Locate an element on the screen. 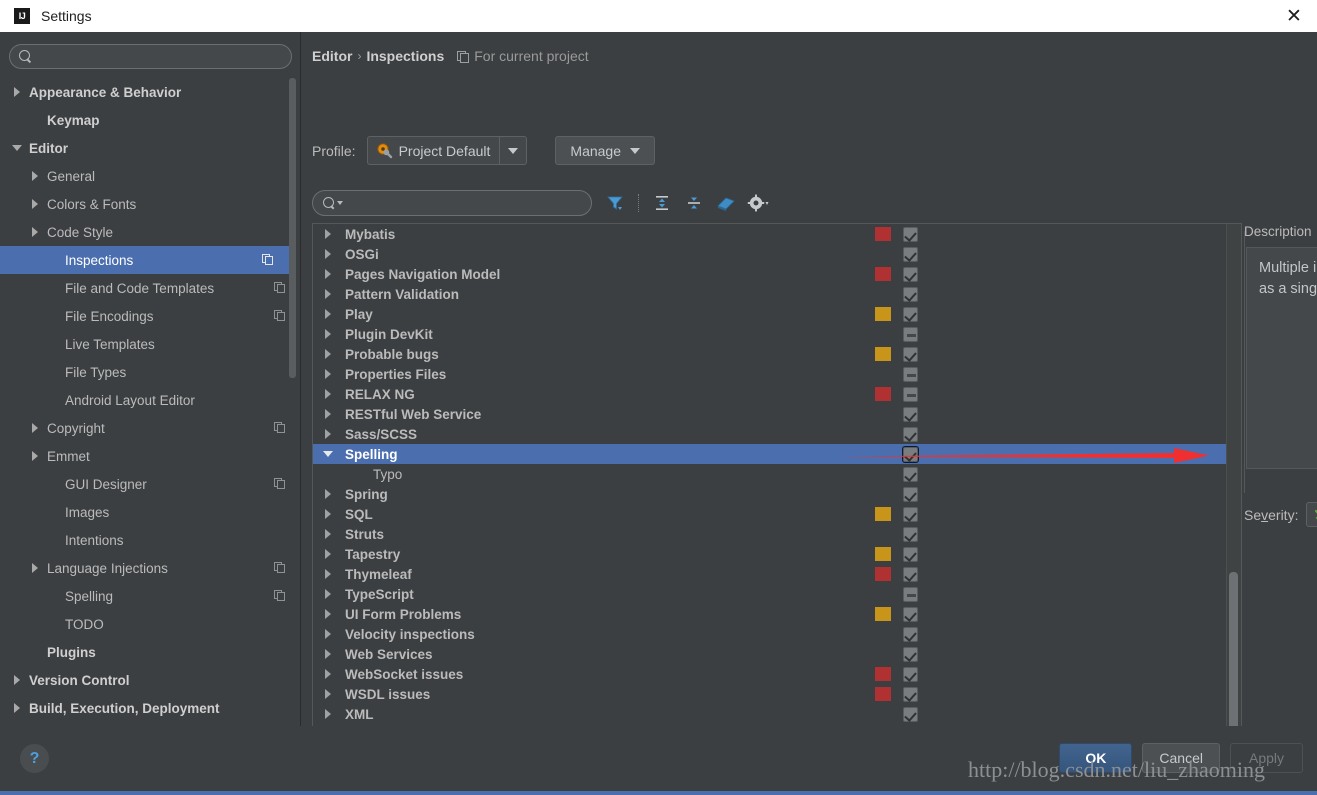 This screenshot has height=795, width=1317. sidebar-item-emmet: Emmet is located at coordinates (150, 456).